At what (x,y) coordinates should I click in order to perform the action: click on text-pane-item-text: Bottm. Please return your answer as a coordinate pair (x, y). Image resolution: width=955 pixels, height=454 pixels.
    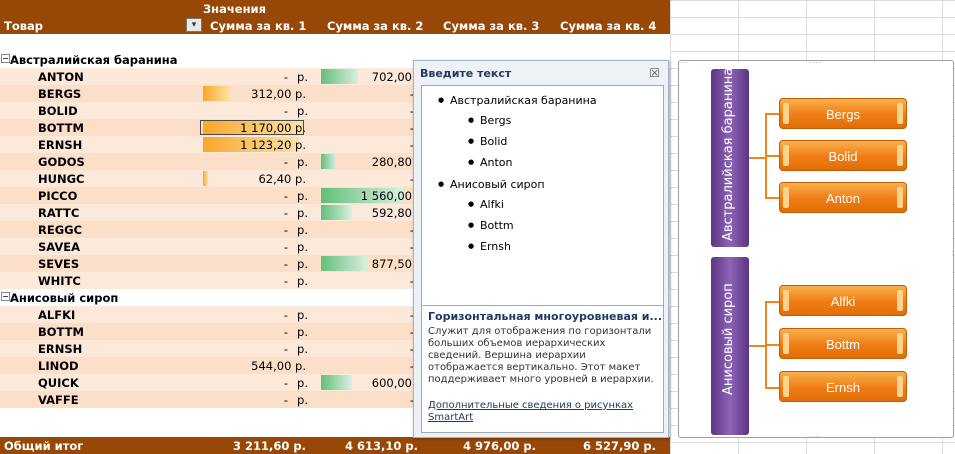
    Looking at the image, I should click on (497, 225).